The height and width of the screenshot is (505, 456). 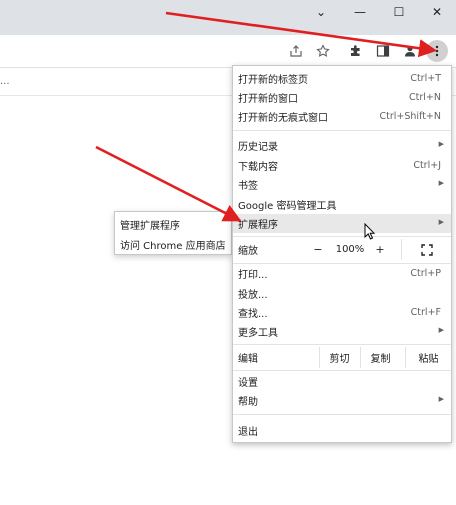 I want to click on zoom-level: 100%, so click(x=350, y=249).